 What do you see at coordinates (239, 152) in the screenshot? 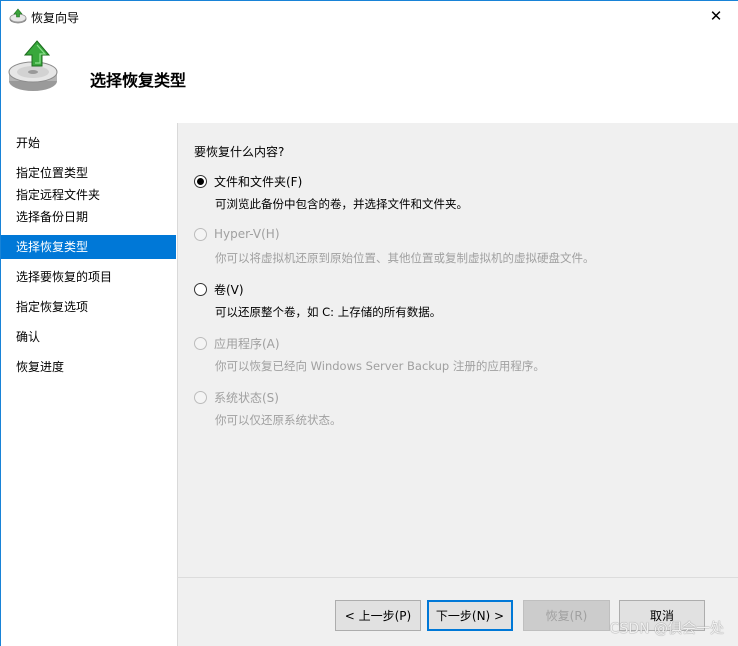
I see `recover-question: 要恢复什么内容?` at bounding box center [239, 152].